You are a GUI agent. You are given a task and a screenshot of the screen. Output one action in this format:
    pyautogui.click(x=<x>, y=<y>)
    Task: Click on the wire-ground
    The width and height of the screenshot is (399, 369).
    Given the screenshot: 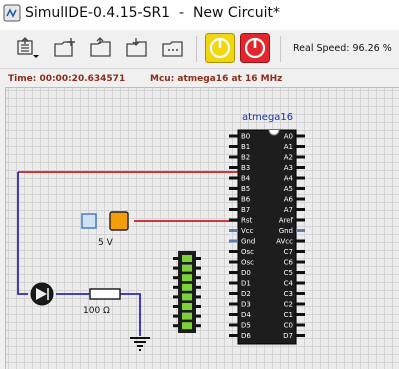 What is the action you would take?
    pyautogui.click(x=130, y=314)
    